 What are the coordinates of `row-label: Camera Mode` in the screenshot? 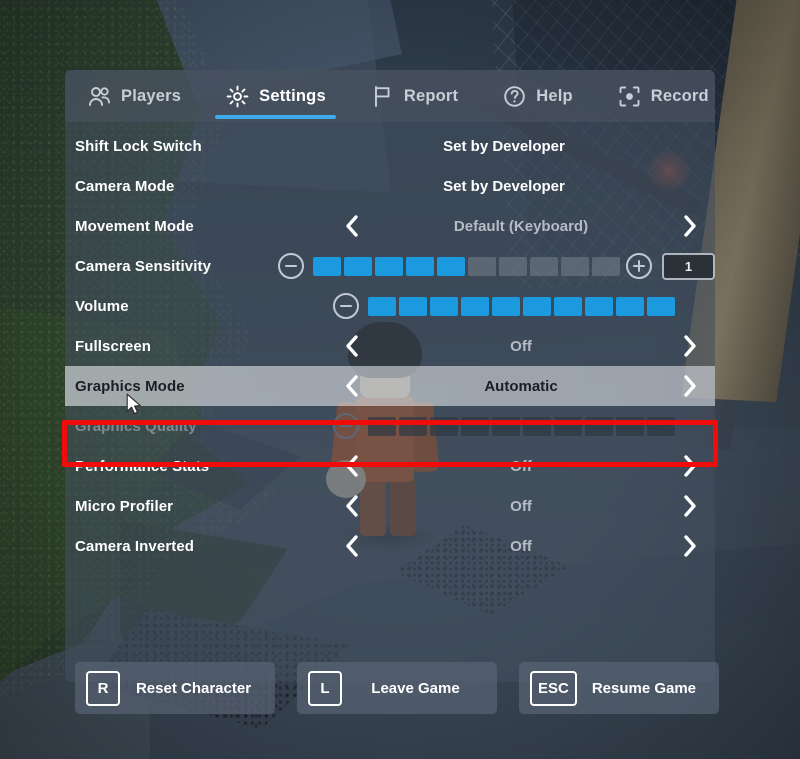 It's located at (125, 186).